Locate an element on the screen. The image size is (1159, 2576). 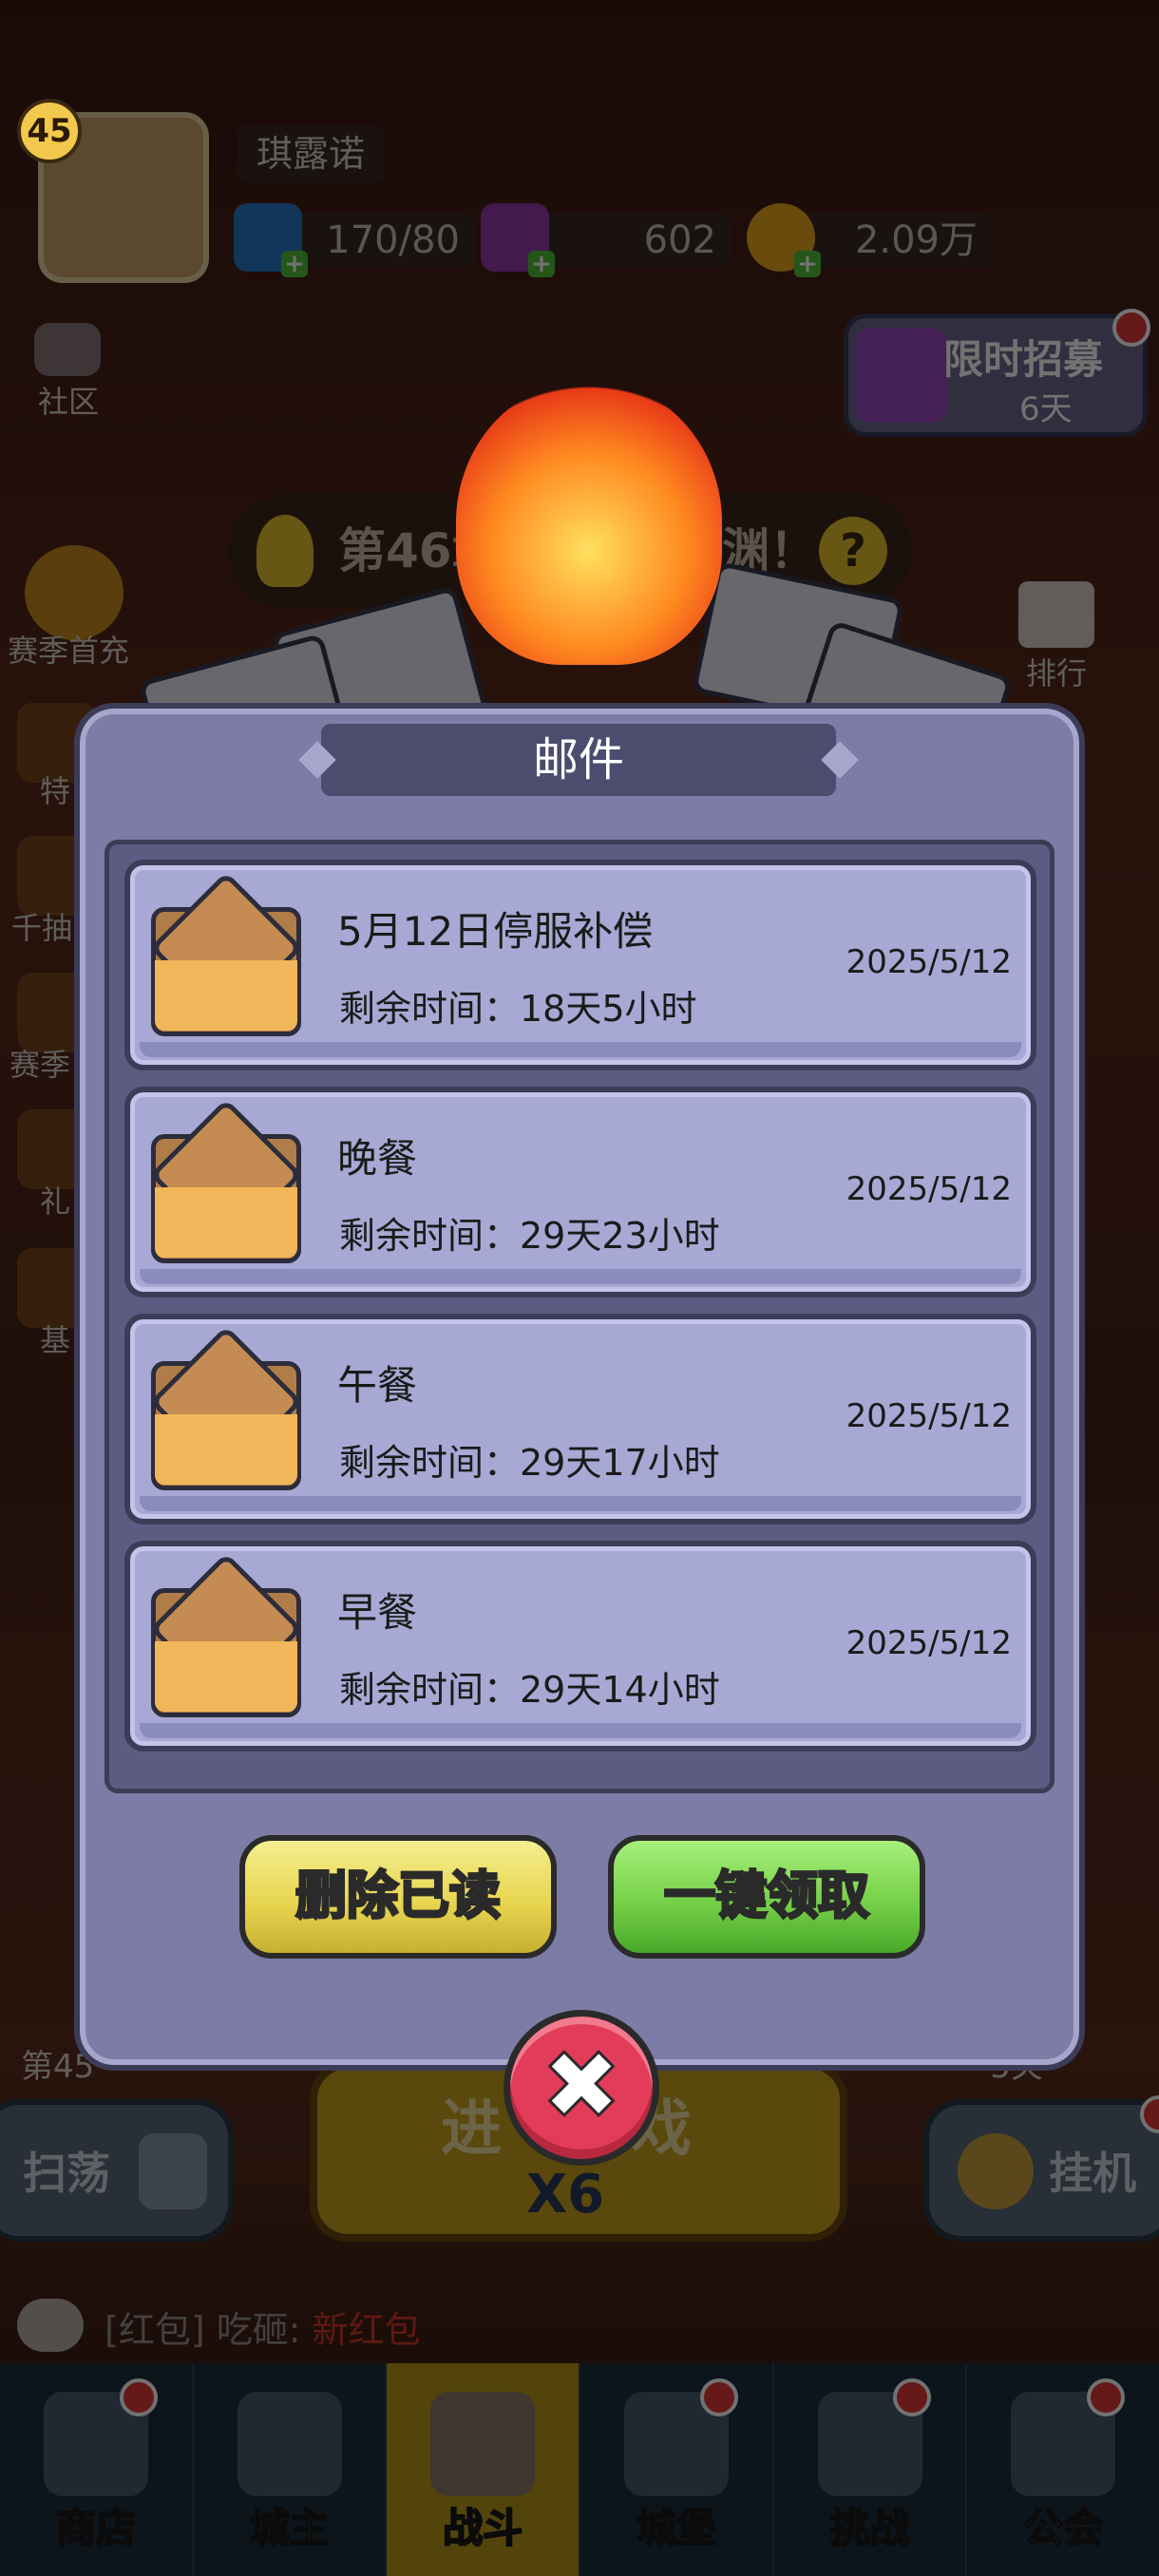
mail-remaining-time: 剩余时间：29天17小时 is located at coordinates (529, 1463).